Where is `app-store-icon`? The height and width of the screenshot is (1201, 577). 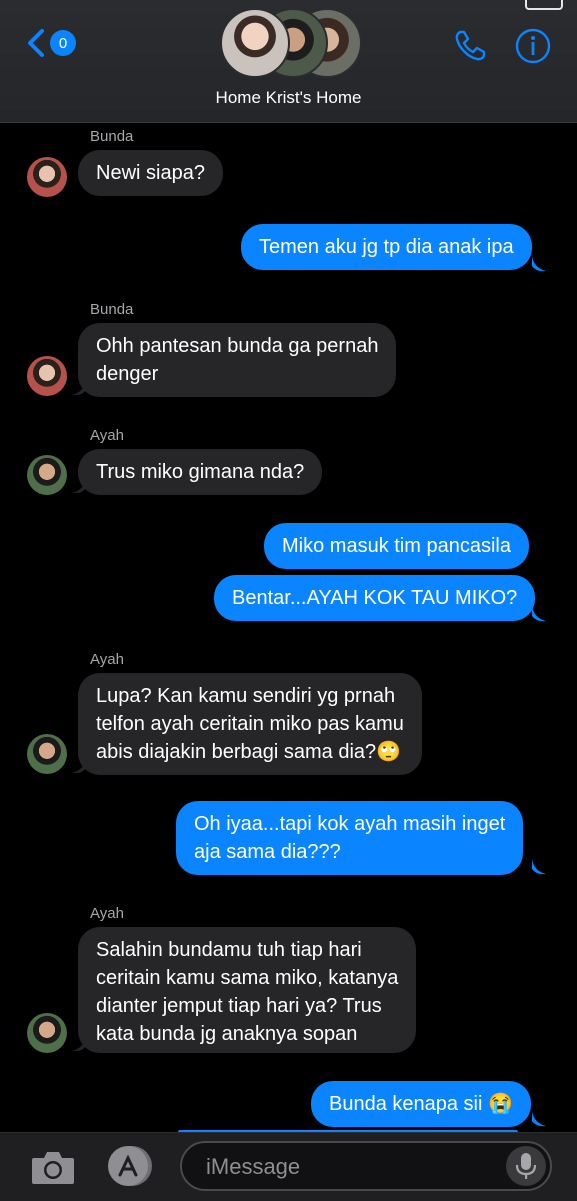 app-store-icon is located at coordinates (130, 1166).